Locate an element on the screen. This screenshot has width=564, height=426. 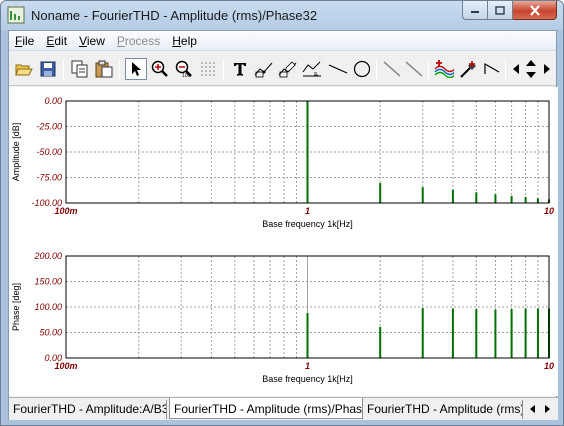
label-tool-1-button is located at coordinates (264, 69).